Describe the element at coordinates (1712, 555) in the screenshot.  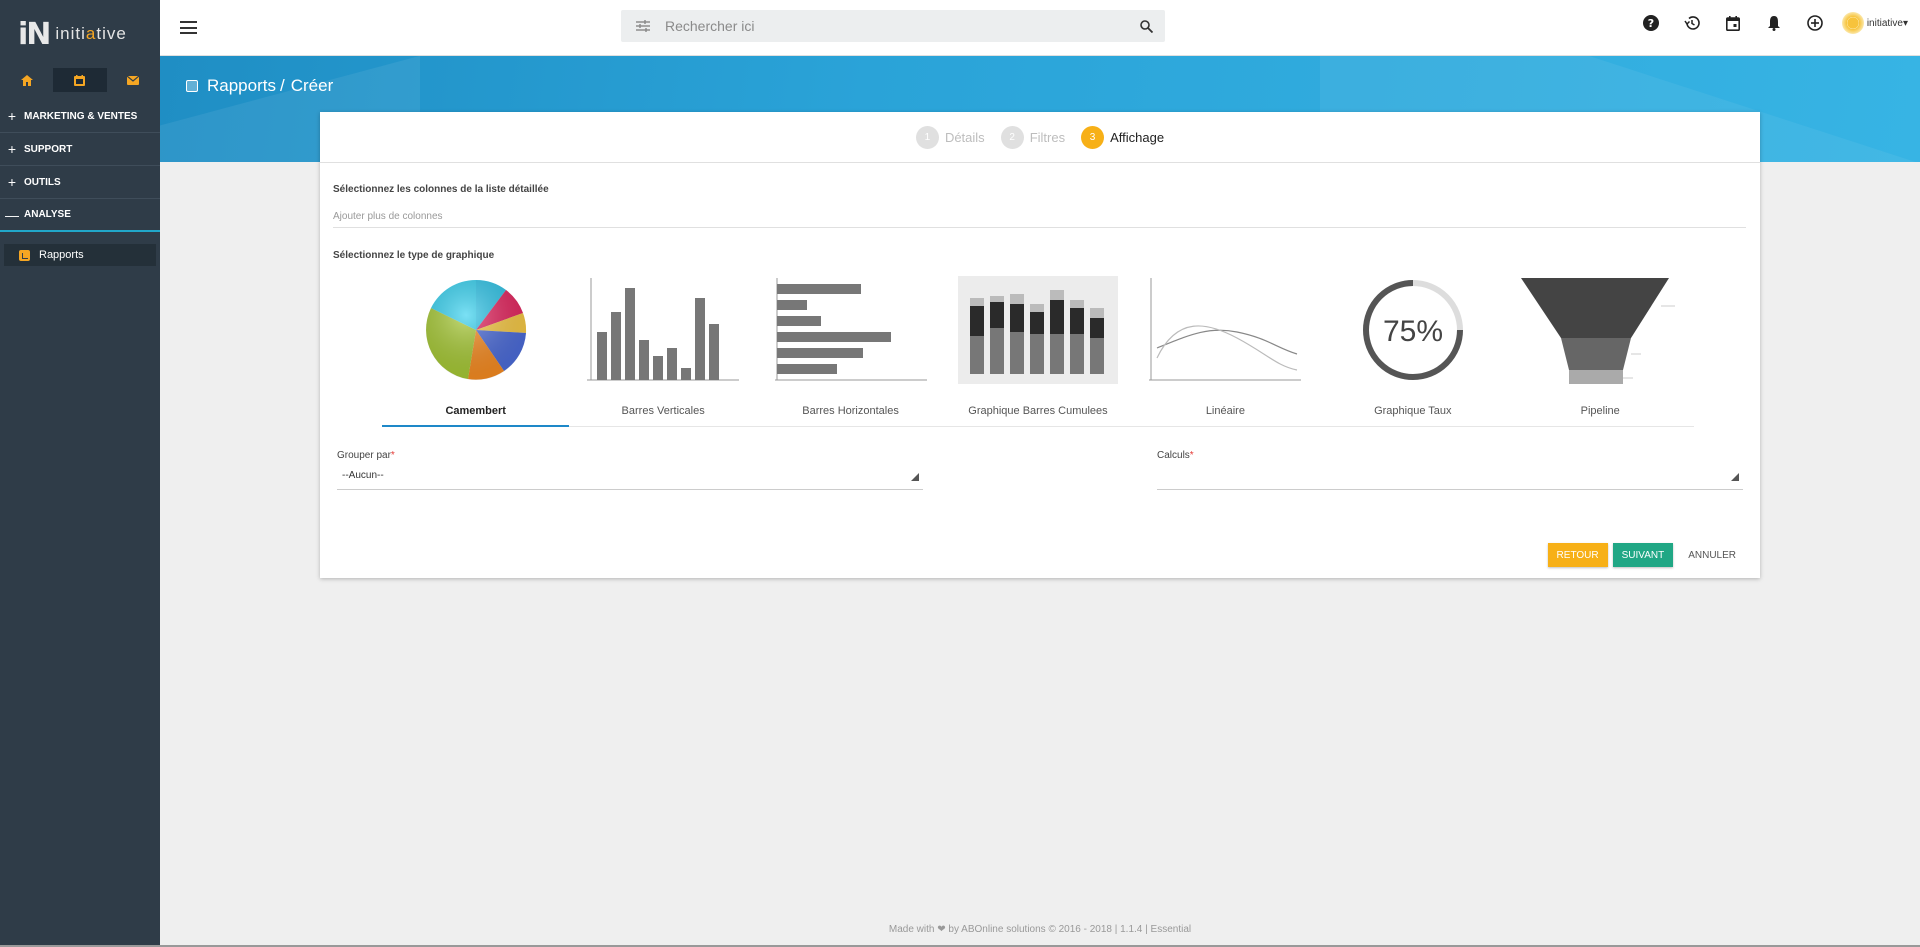
I see `cancel-button: ANNULER` at that location.